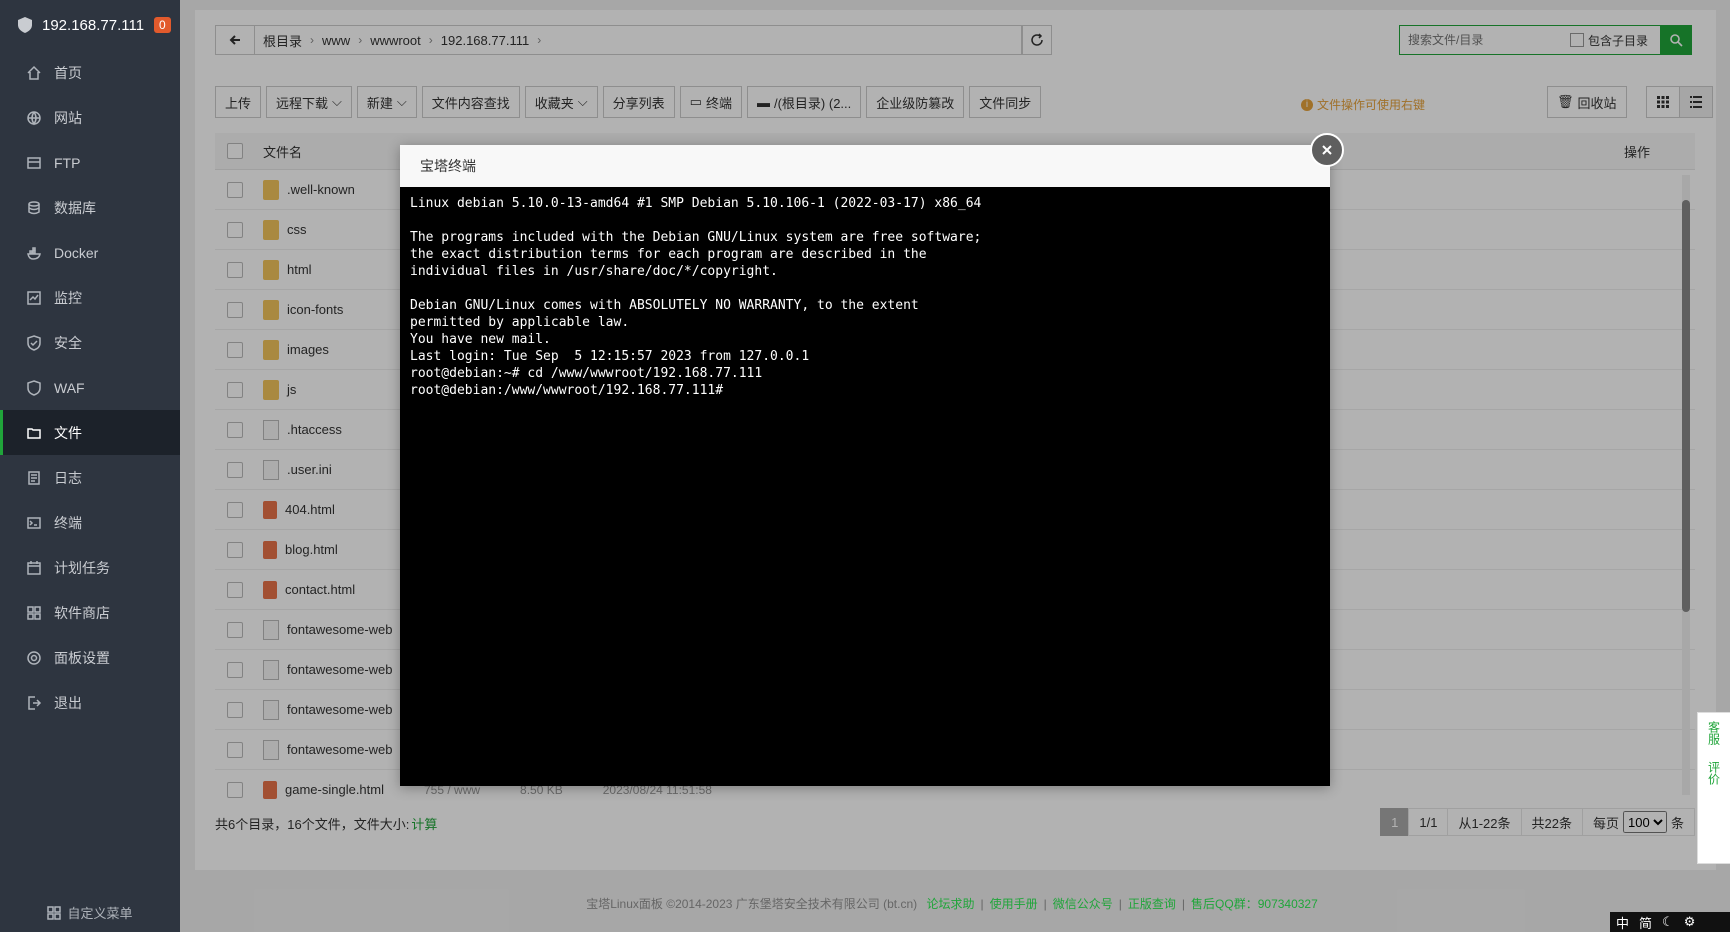 The image size is (1730, 932). Describe the element at coordinates (100, 913) in the screenshot. I see `custom-menu-label: 自定义菜单` at that location.